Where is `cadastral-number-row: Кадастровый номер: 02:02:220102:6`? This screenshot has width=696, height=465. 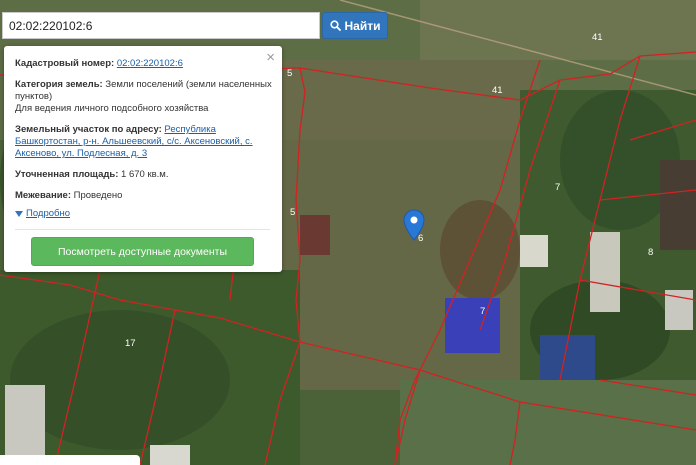
cadastral-number-row: Кадастровый номер: 02:02:220102:6 is located at coordinates (143, 64).